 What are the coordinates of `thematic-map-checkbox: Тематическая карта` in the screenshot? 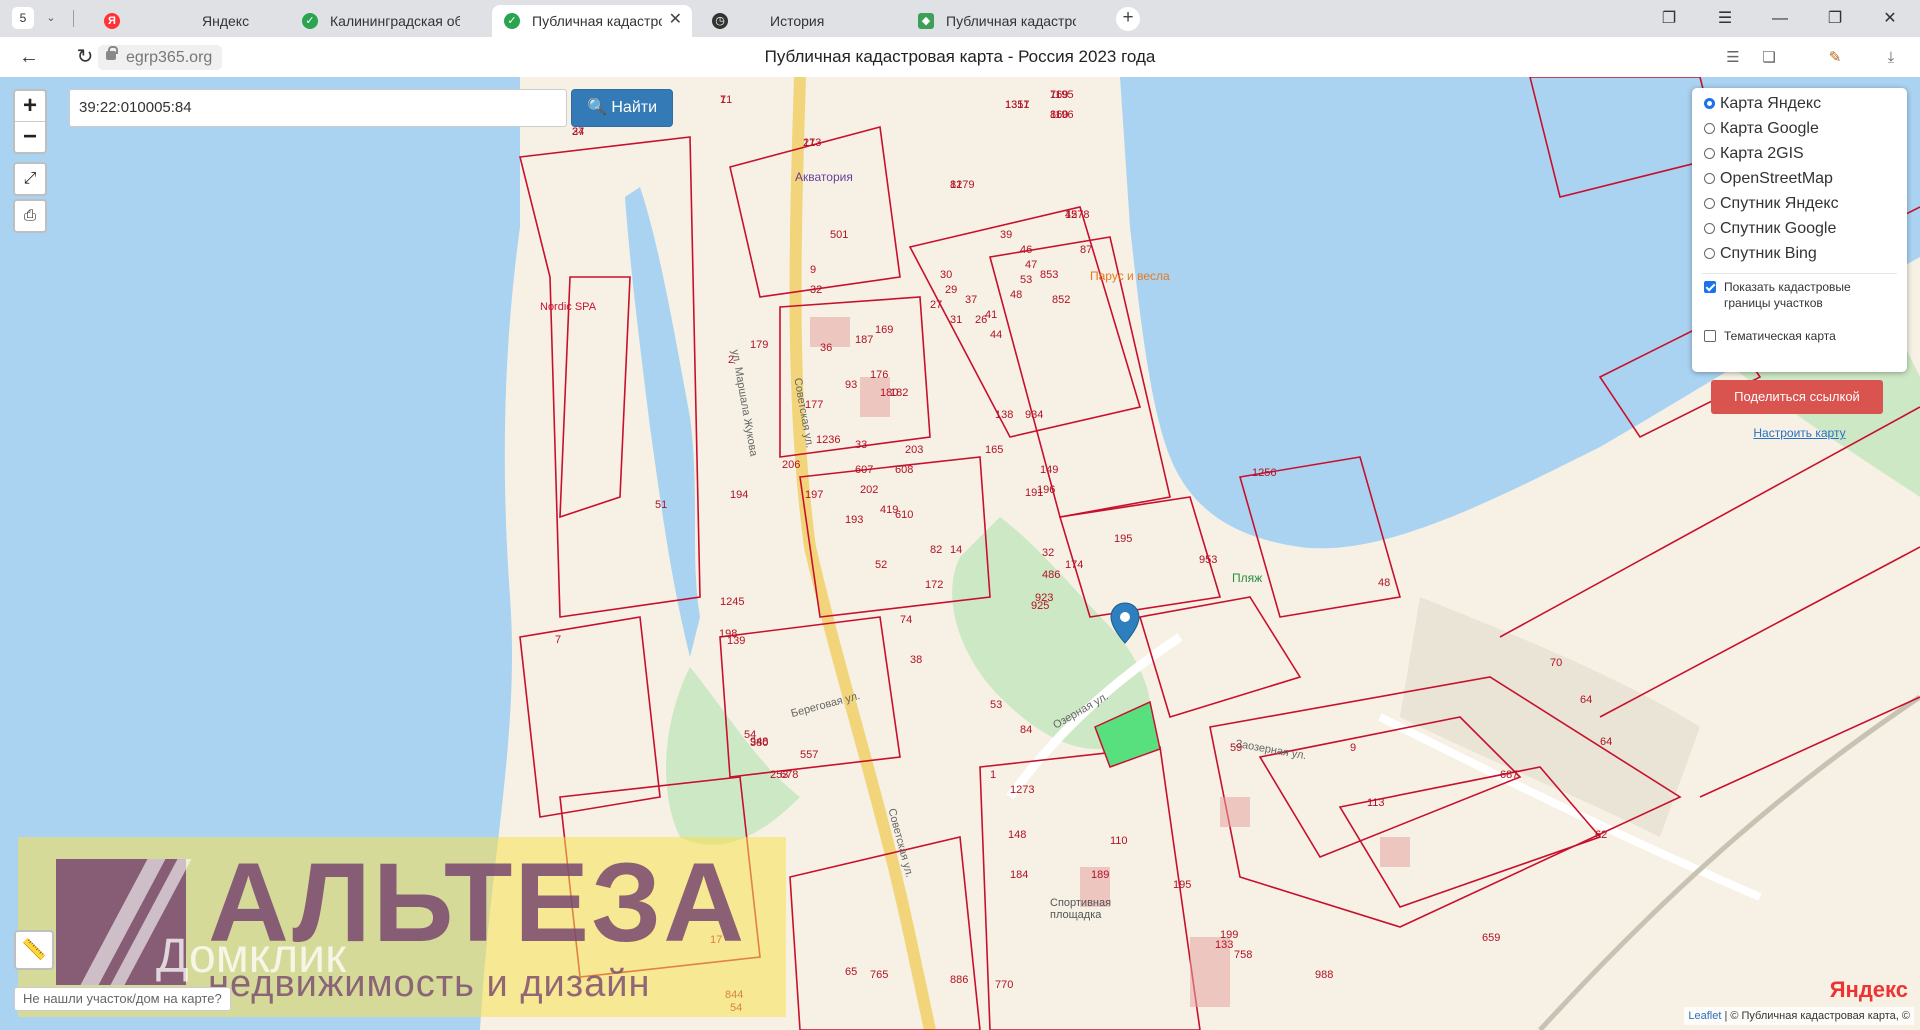 It's located at (1799, 336).